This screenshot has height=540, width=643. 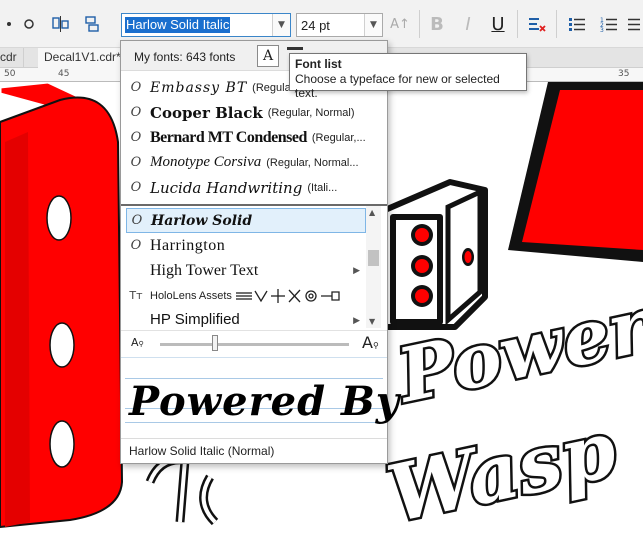 I want to click on font-filter-icon: A, so click(x=268, y=56).